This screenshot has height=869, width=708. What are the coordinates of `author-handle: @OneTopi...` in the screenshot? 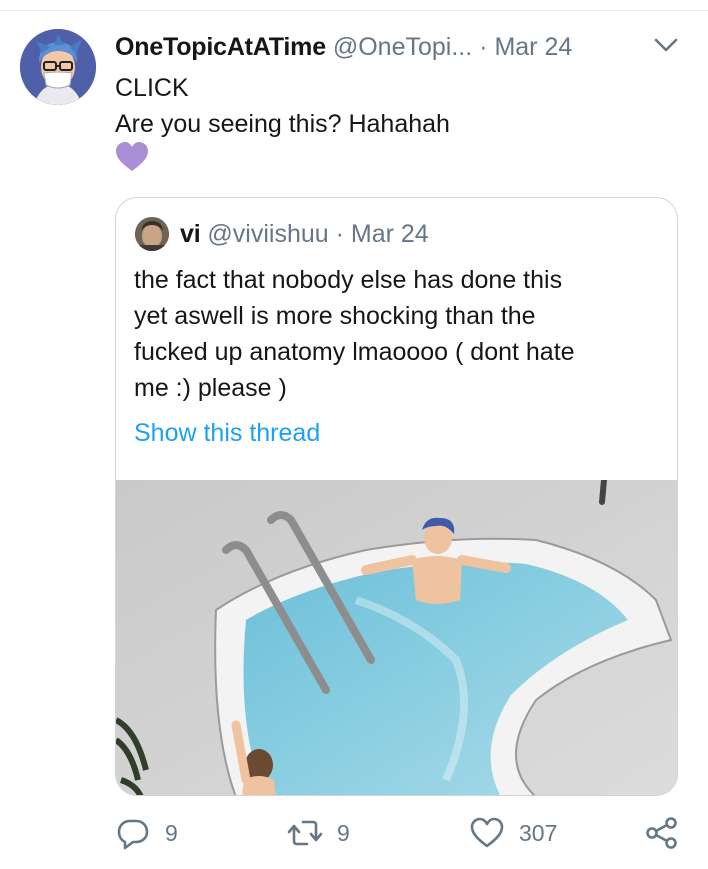 It's located at (402, 47).